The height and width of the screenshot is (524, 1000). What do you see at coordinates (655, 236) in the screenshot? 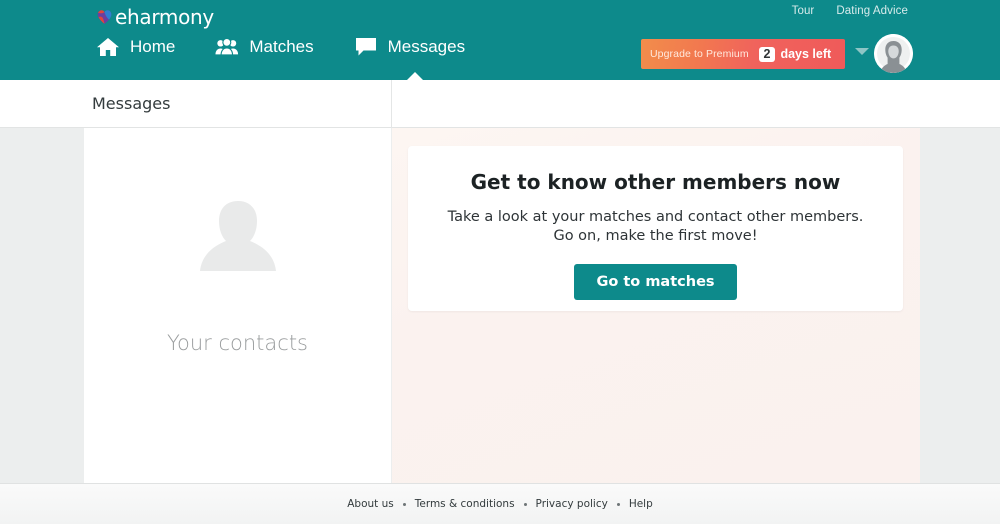
I see `promo-description-line-2: Go on, make the first move!` at bounding box center [655, 236].